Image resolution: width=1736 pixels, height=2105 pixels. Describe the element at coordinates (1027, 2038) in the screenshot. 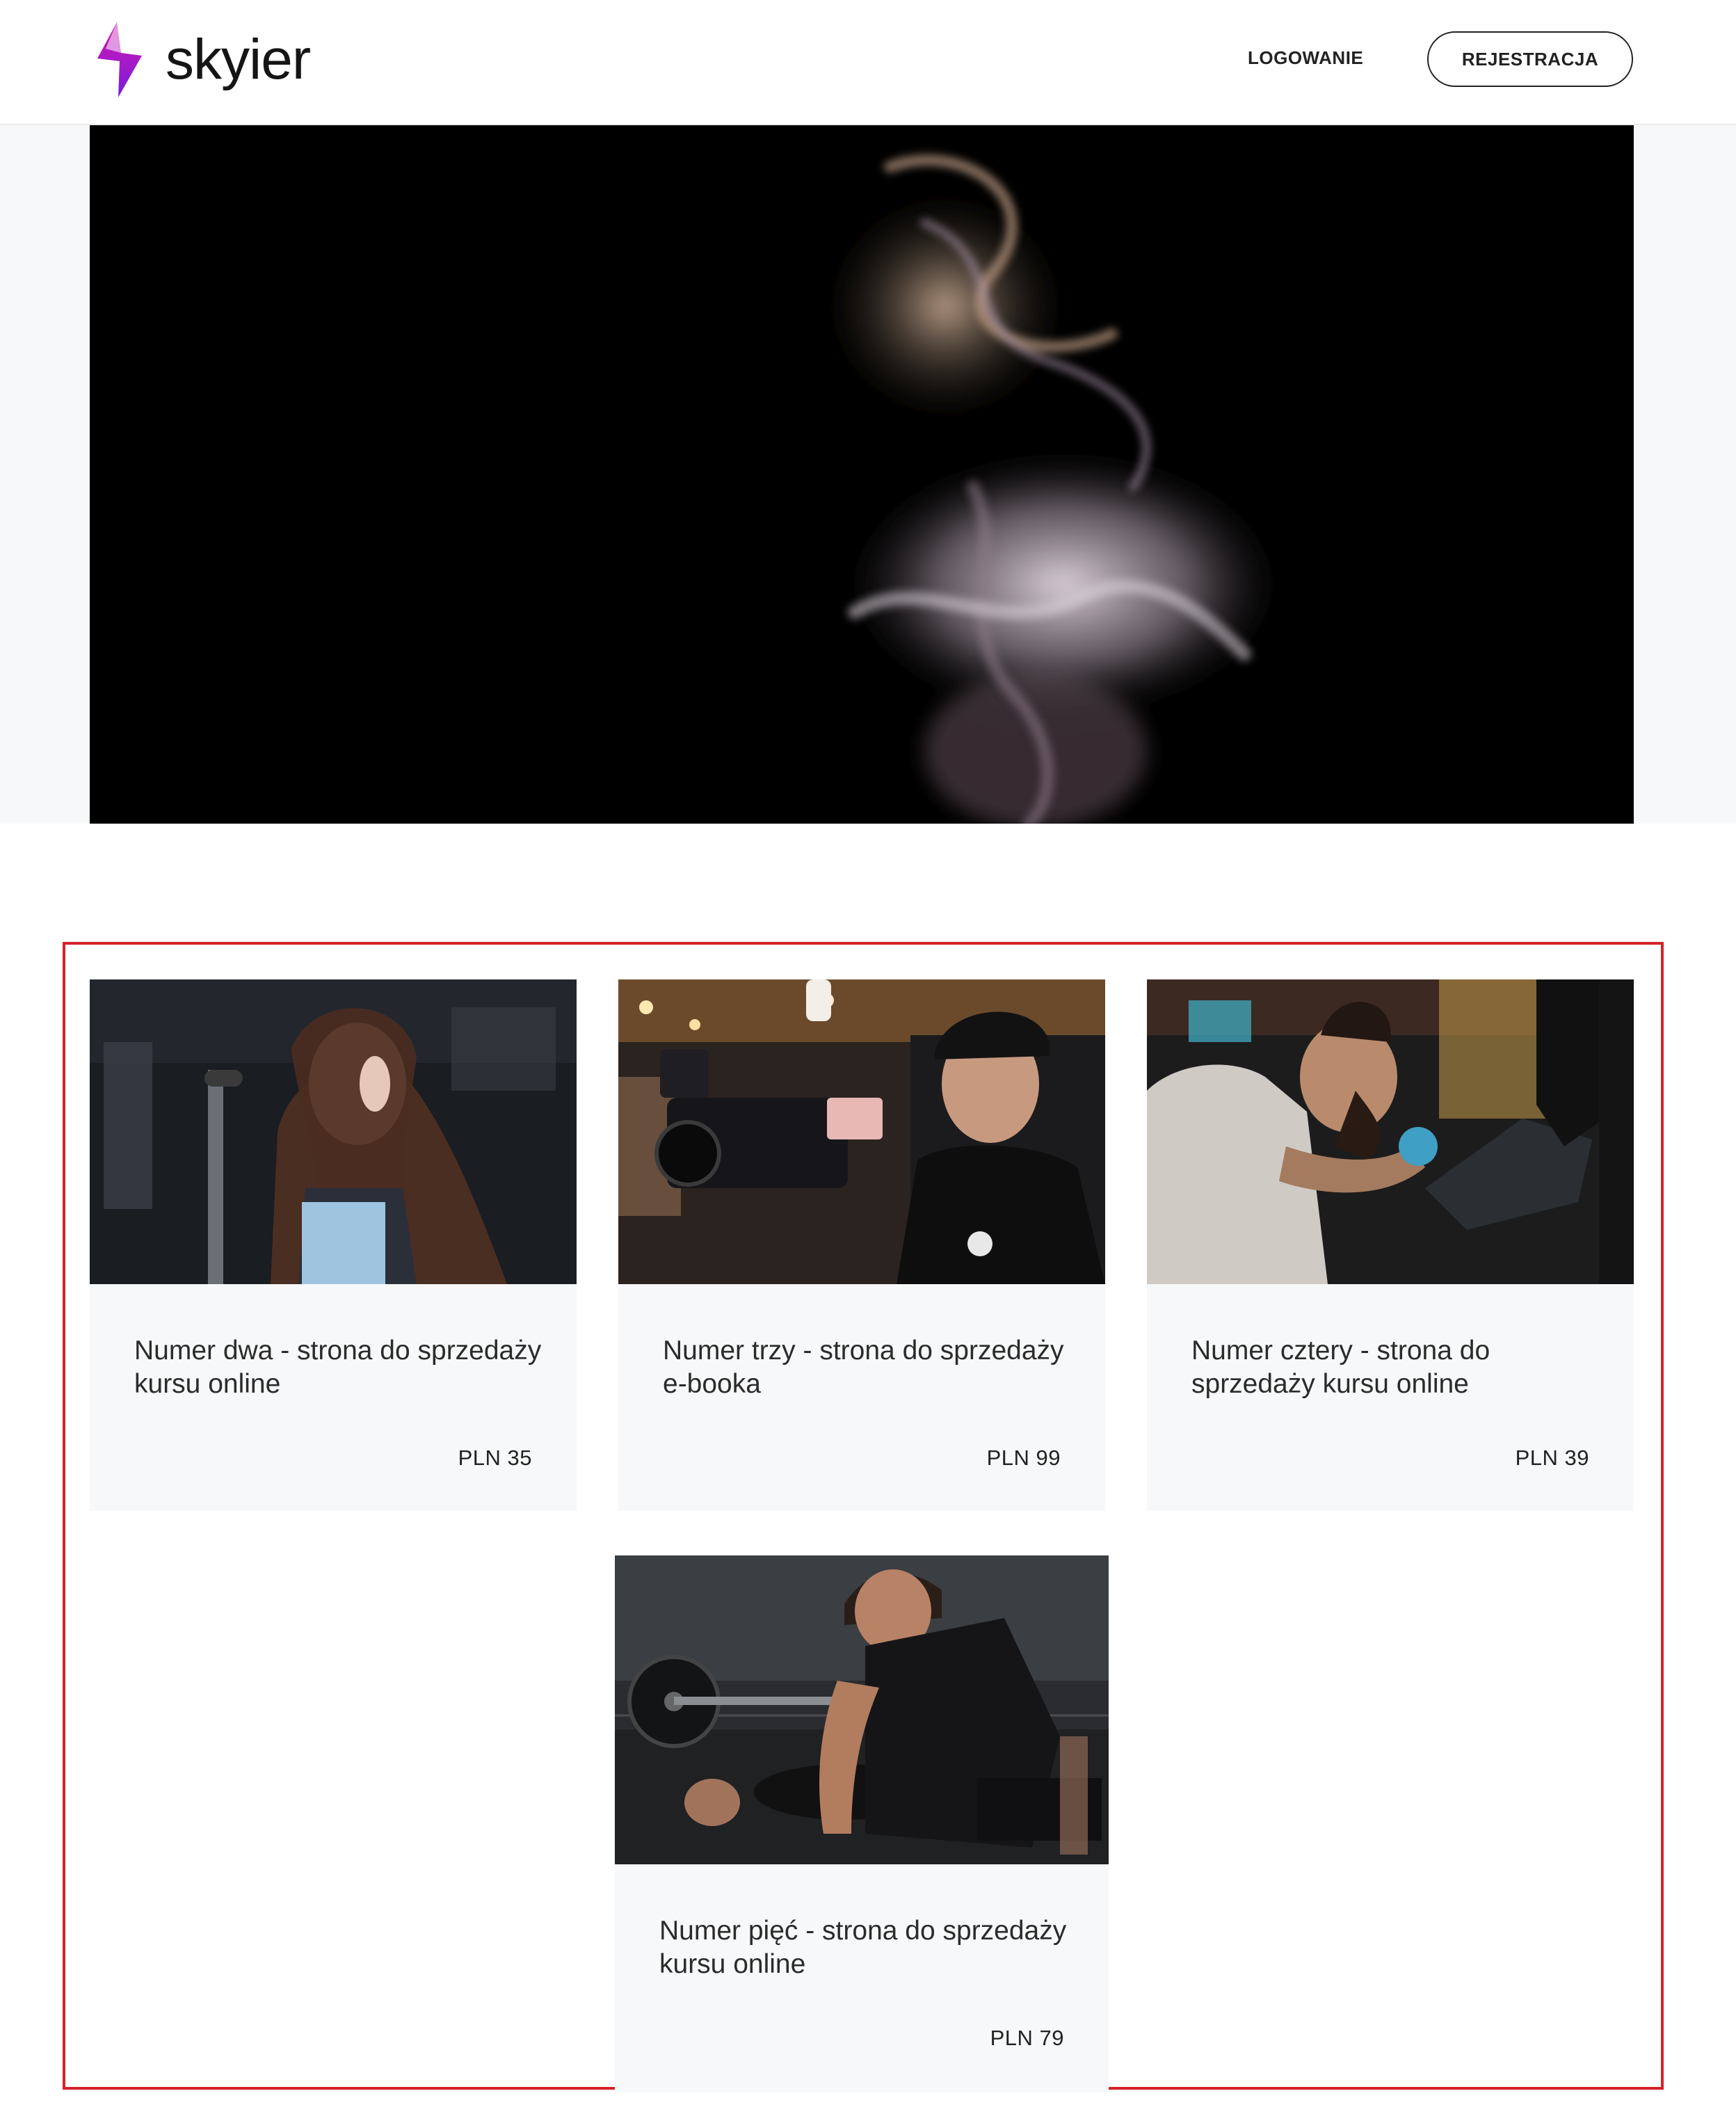

I see `product-price: PLN 79` at that location.